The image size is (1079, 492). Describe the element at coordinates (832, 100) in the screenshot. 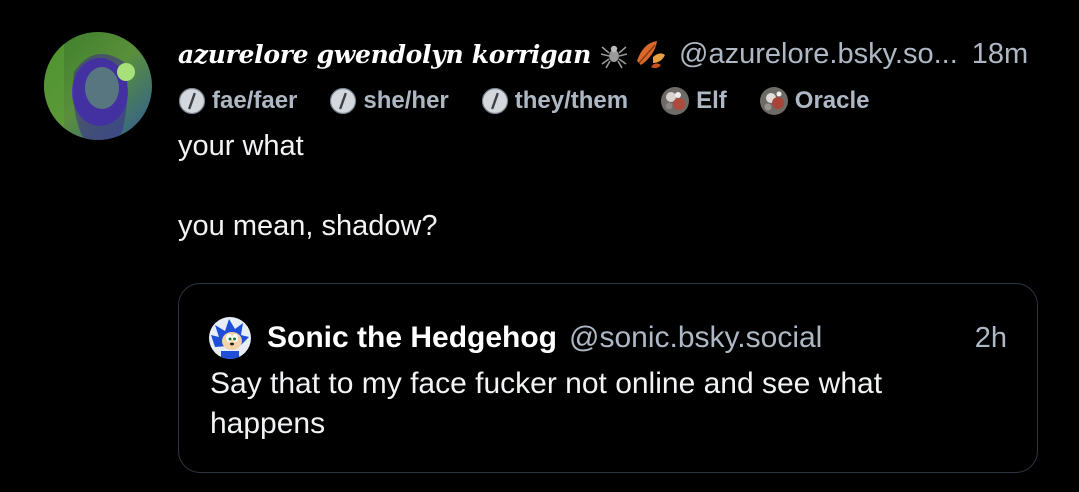

I see `badge-label: Oracle` at that location.